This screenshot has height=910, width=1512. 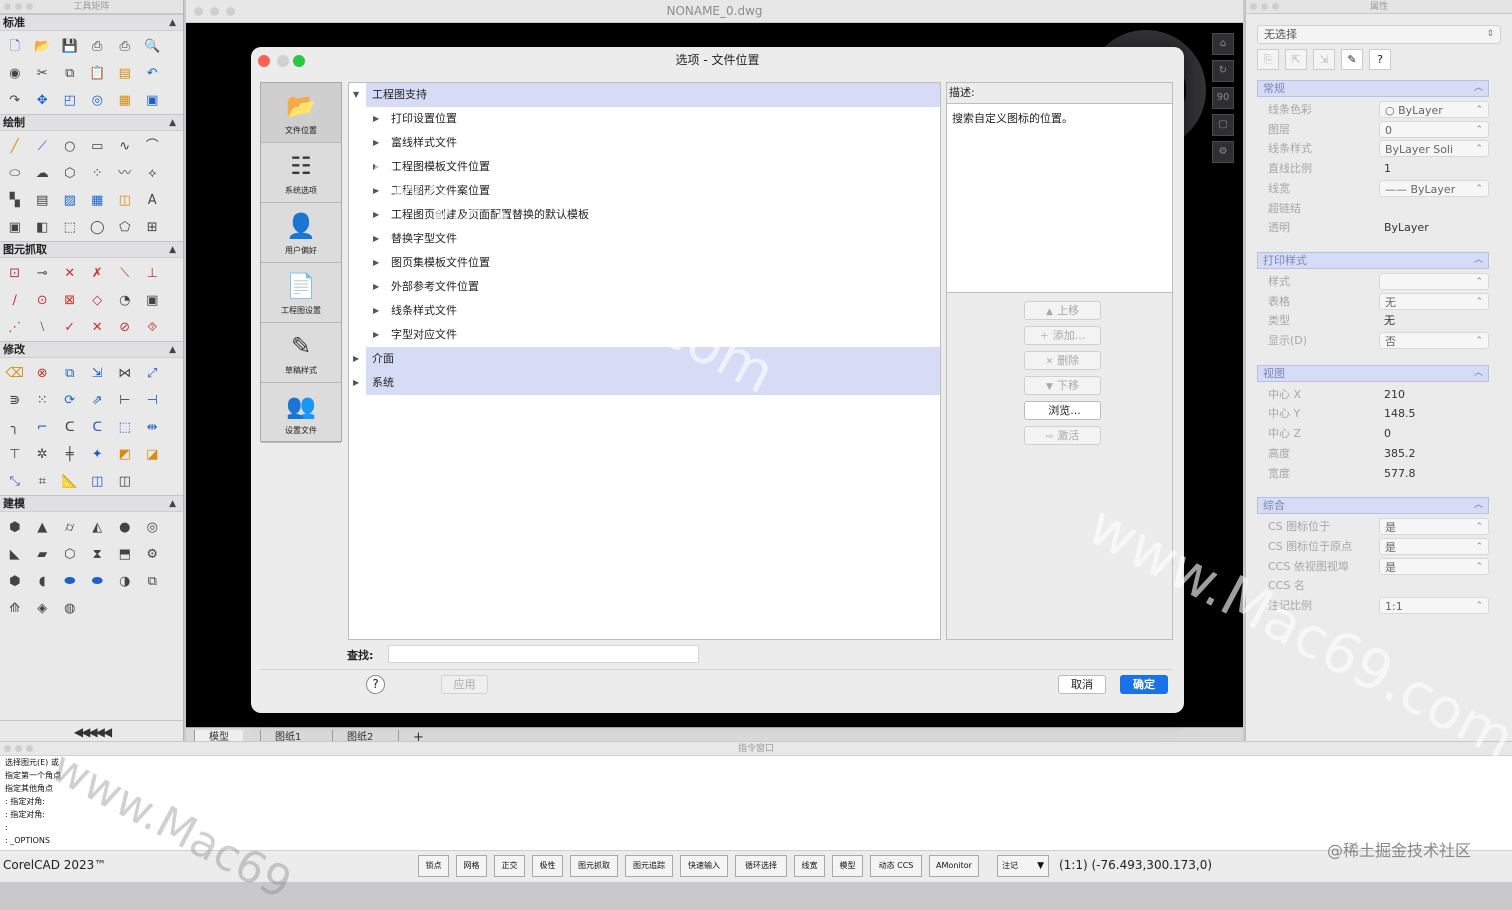 What do you see at coordinates (15, 481) in the screenshot?
I see `align-icon: ⤡` at bounding box center [15, 481].